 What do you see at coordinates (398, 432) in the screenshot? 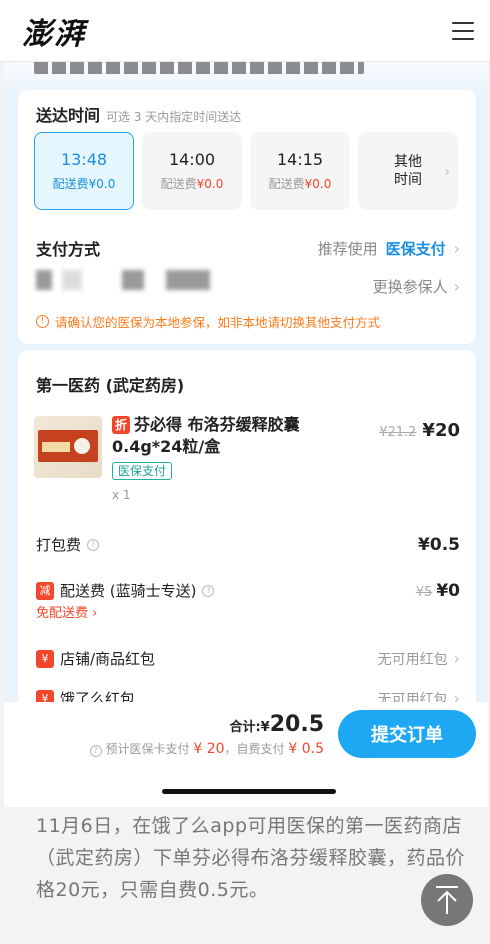
I see `original-price: ¥21.2` at bounding box center [398, 432].